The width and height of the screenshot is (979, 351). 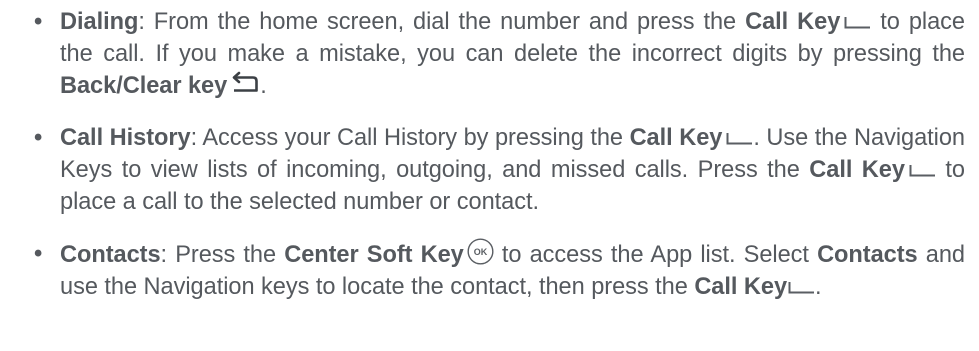 I want to click on item-text: : Press the, so click(x=222, y=255).